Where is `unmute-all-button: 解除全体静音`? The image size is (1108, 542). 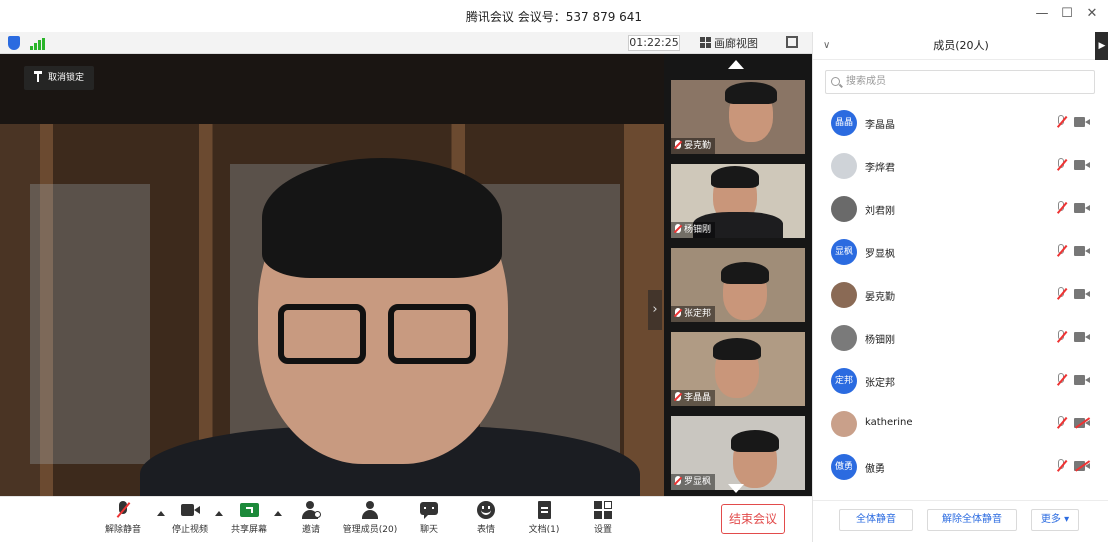
unmute-all-button: 解除全体静音 is located at coordinates (972, 520).